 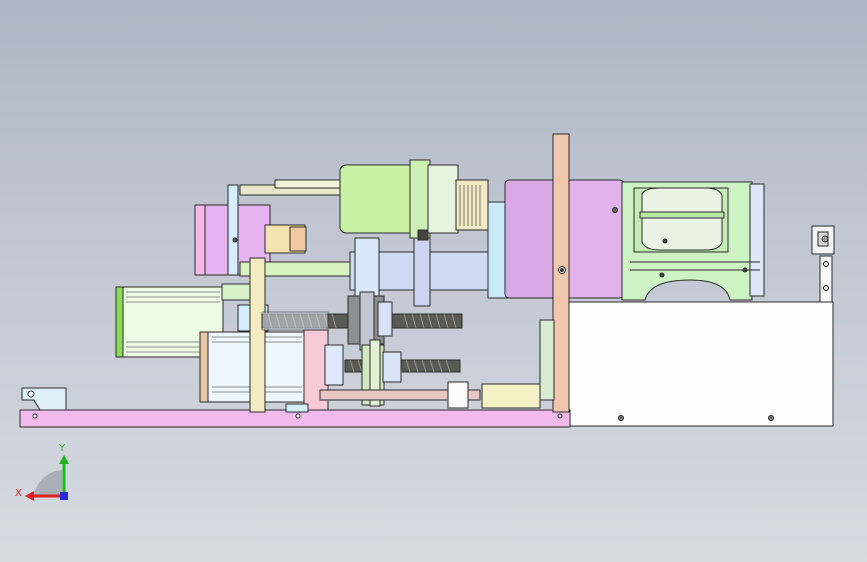 What do you see at coordinates (62, 448) in the screenshot?
I see `y-axis-label: Y` at bounding box center [62, 448].